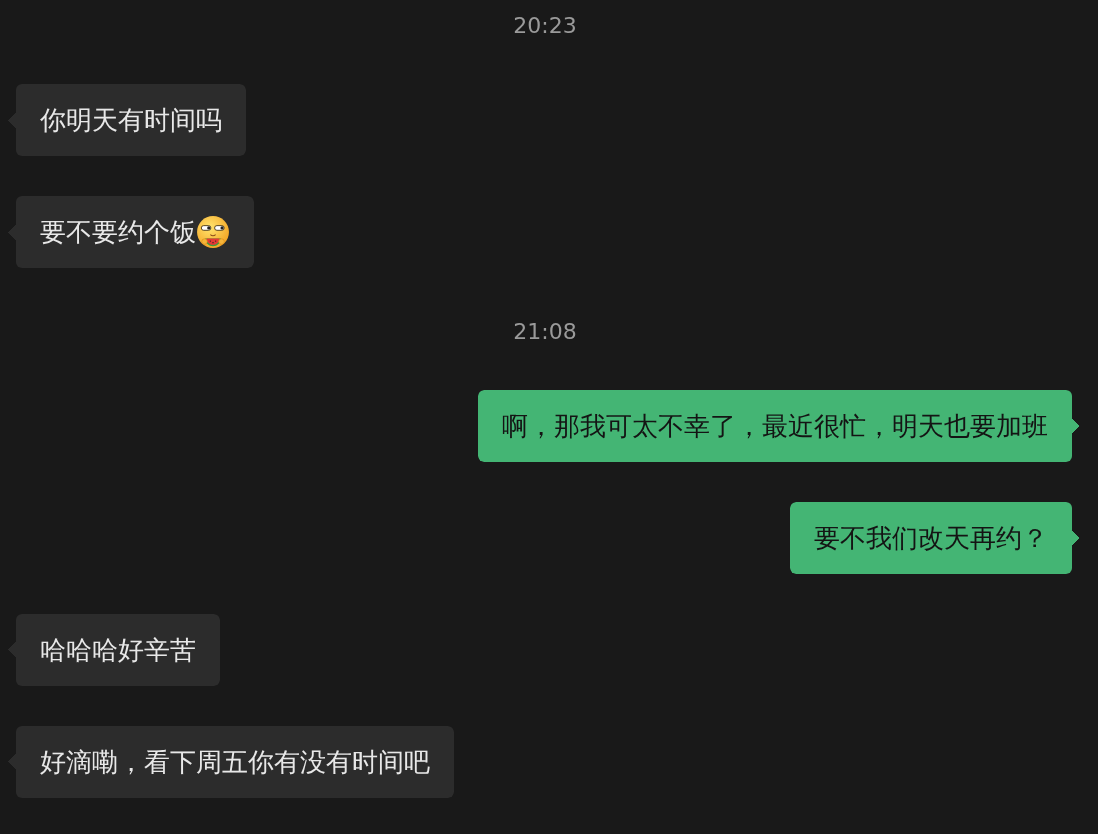 The height and width of the screenshot is (834, 1098). What do you see at coordinates (127, 120) in the screenshot?
I see `message-bubble: 你明天有时间吗` at bounding box center [127, 120].